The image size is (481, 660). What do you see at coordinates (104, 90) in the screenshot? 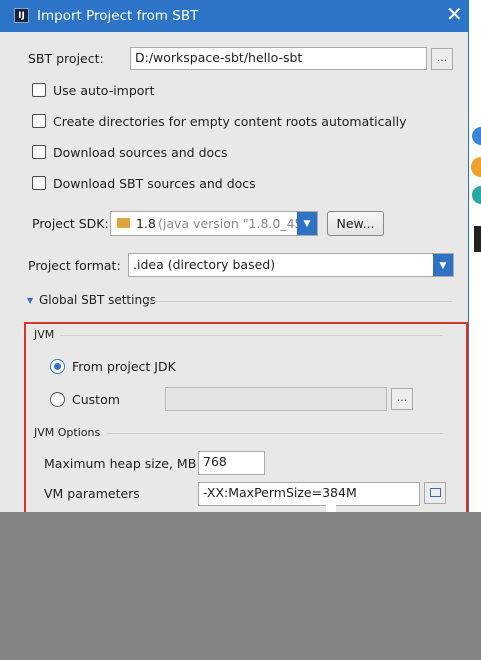
I see `auto-import-label: Use auto-import` at bounding box center [104, 90].